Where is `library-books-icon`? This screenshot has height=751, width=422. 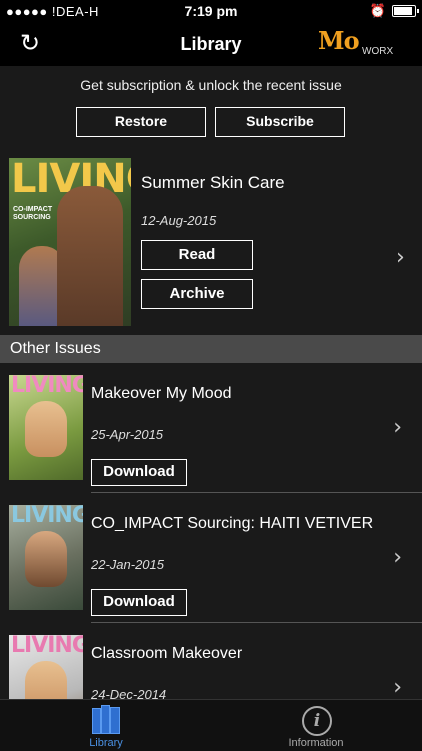 library-books-icon is located at coordinates (106, 719).